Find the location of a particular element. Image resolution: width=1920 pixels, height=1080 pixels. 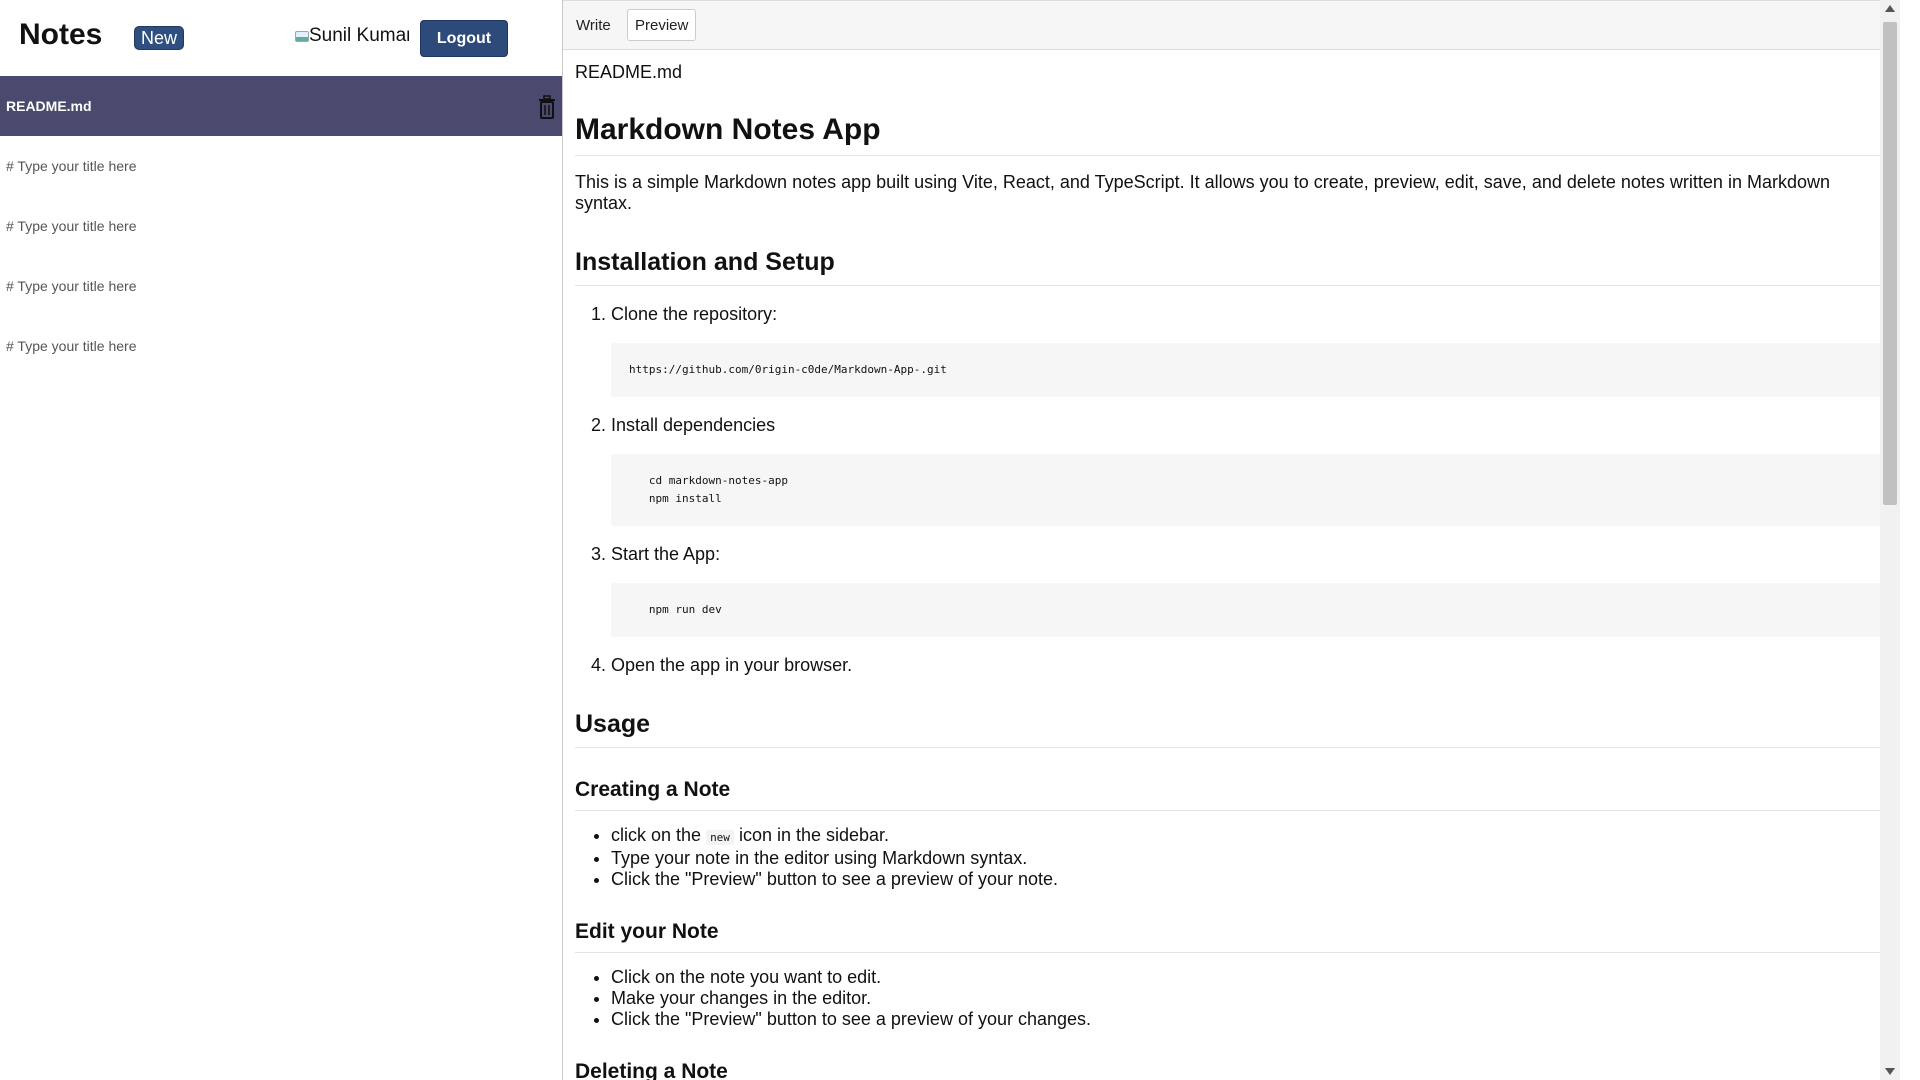

scrollbar is located at coordinates (1890, 540).